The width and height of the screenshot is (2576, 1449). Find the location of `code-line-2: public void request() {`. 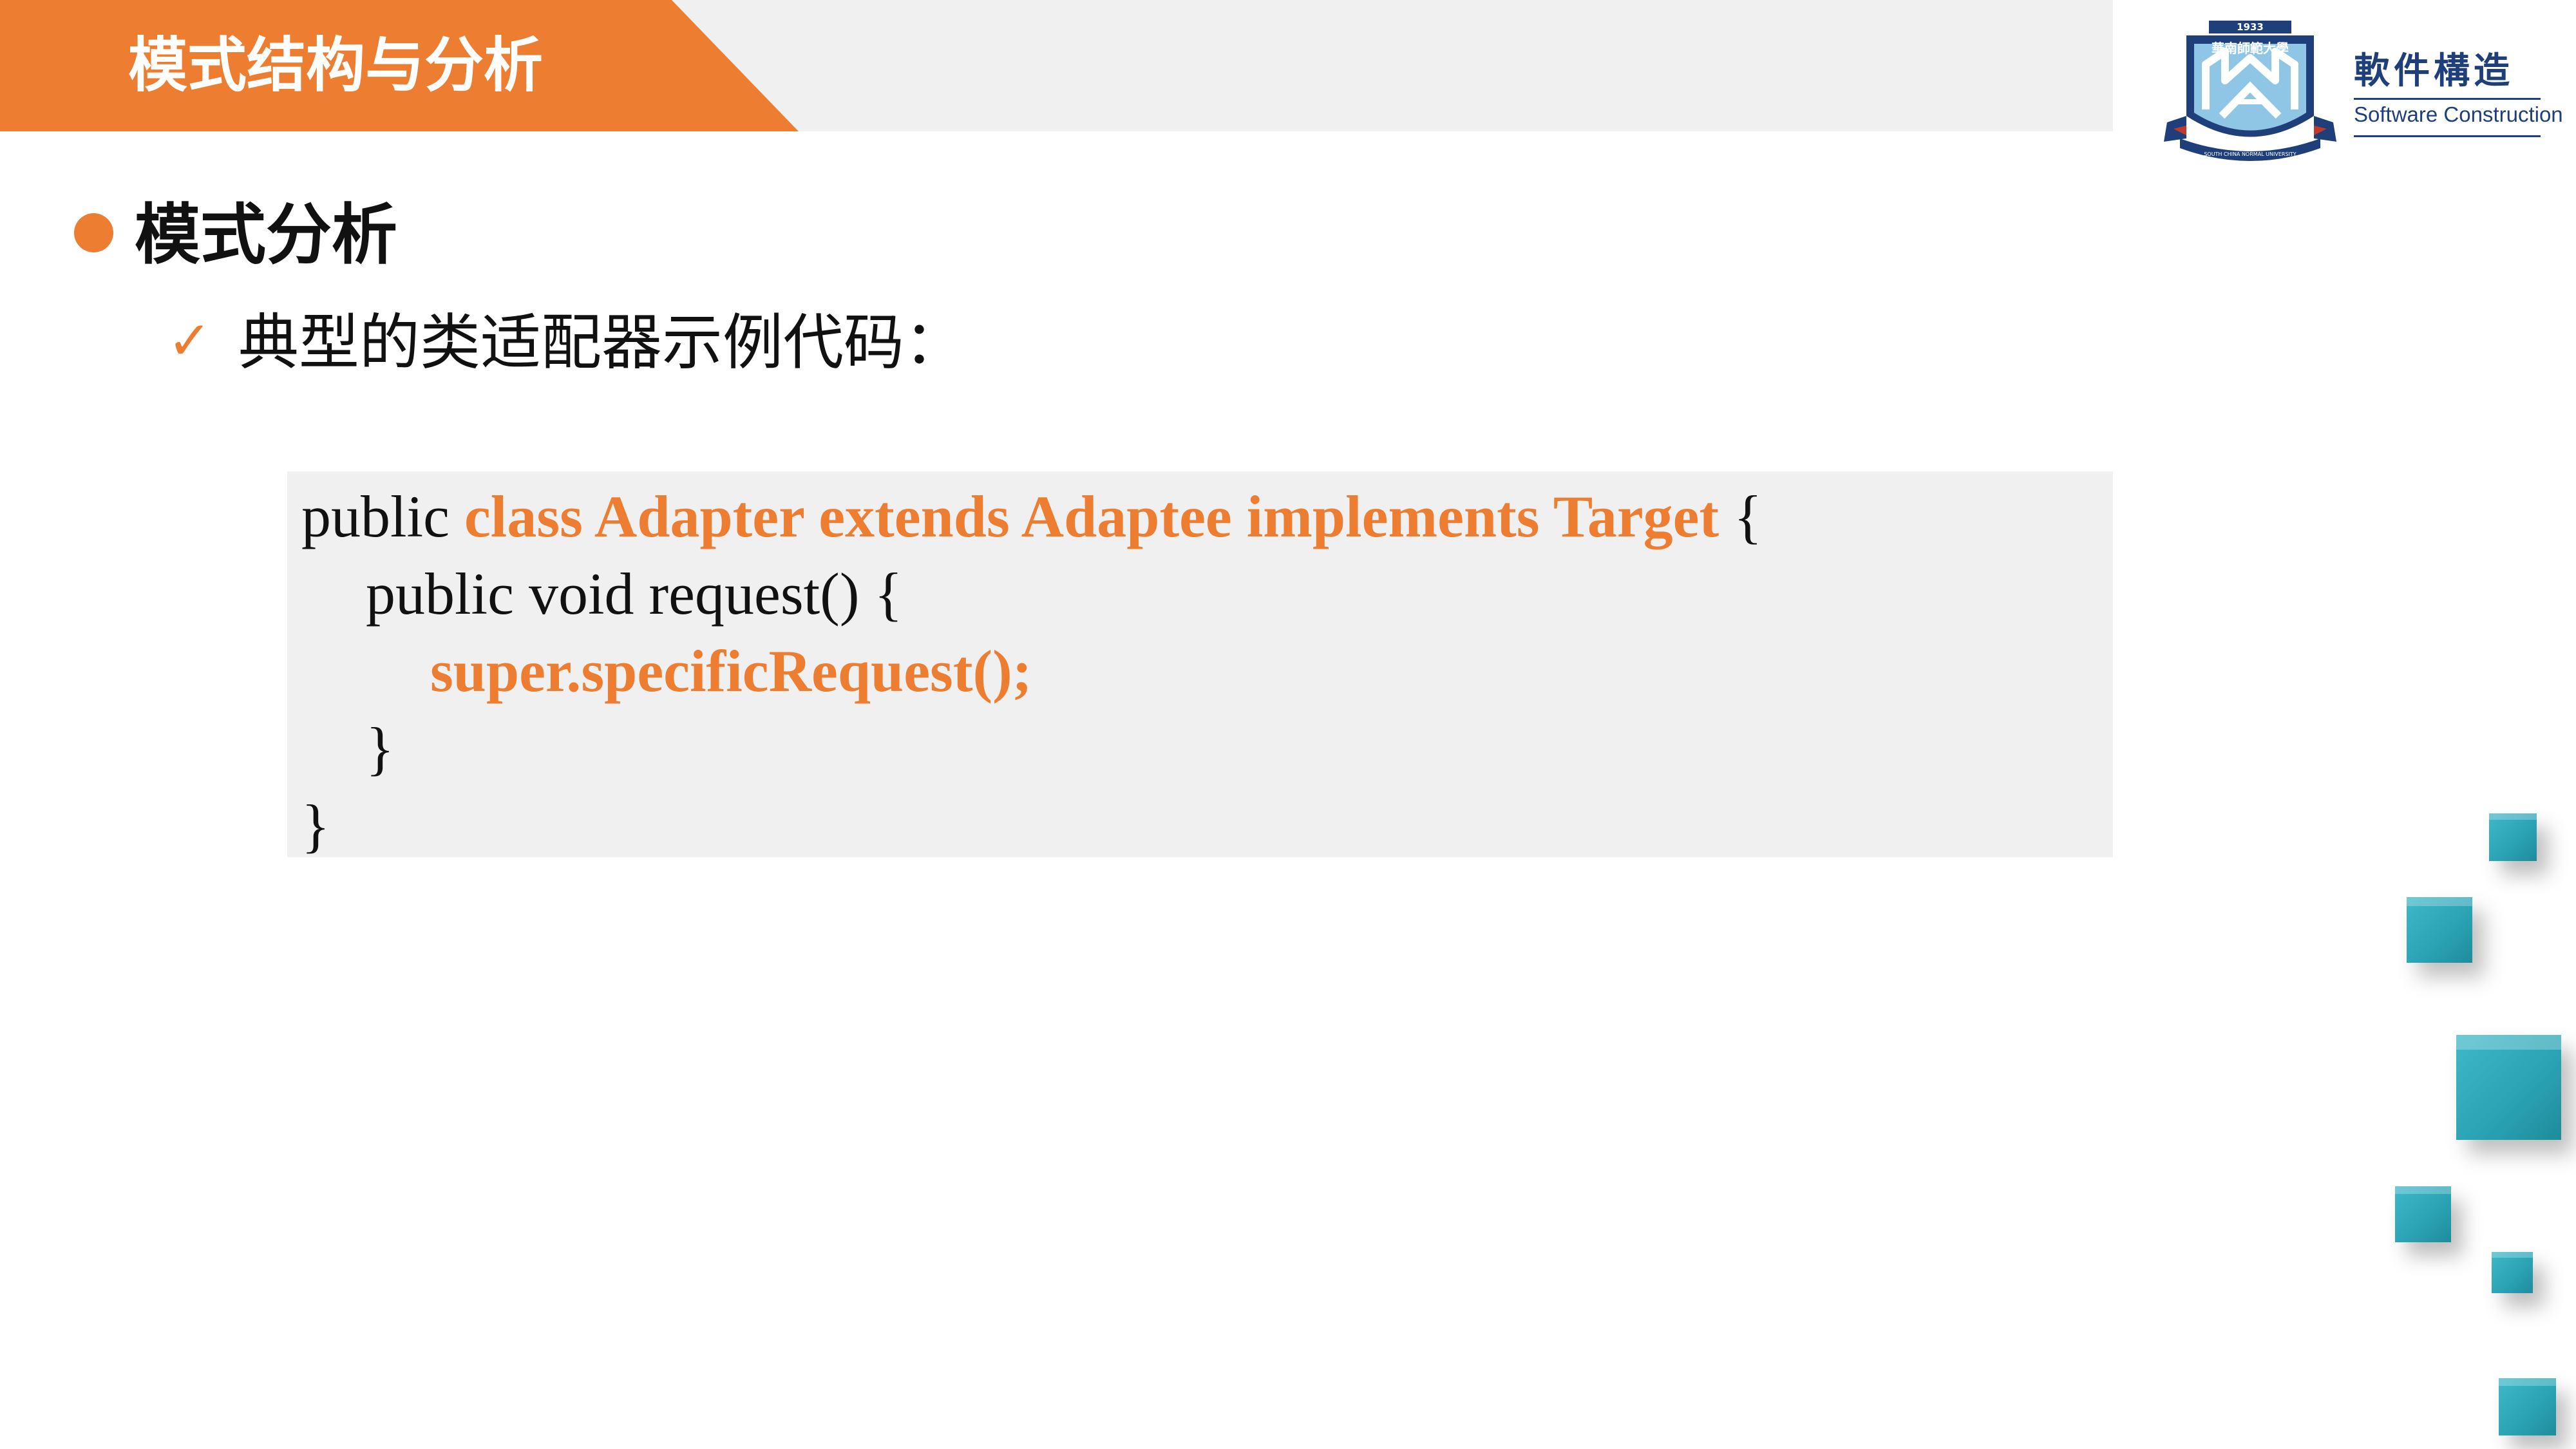

code-line-2: public void request() { is located at coordinates (635, 594).